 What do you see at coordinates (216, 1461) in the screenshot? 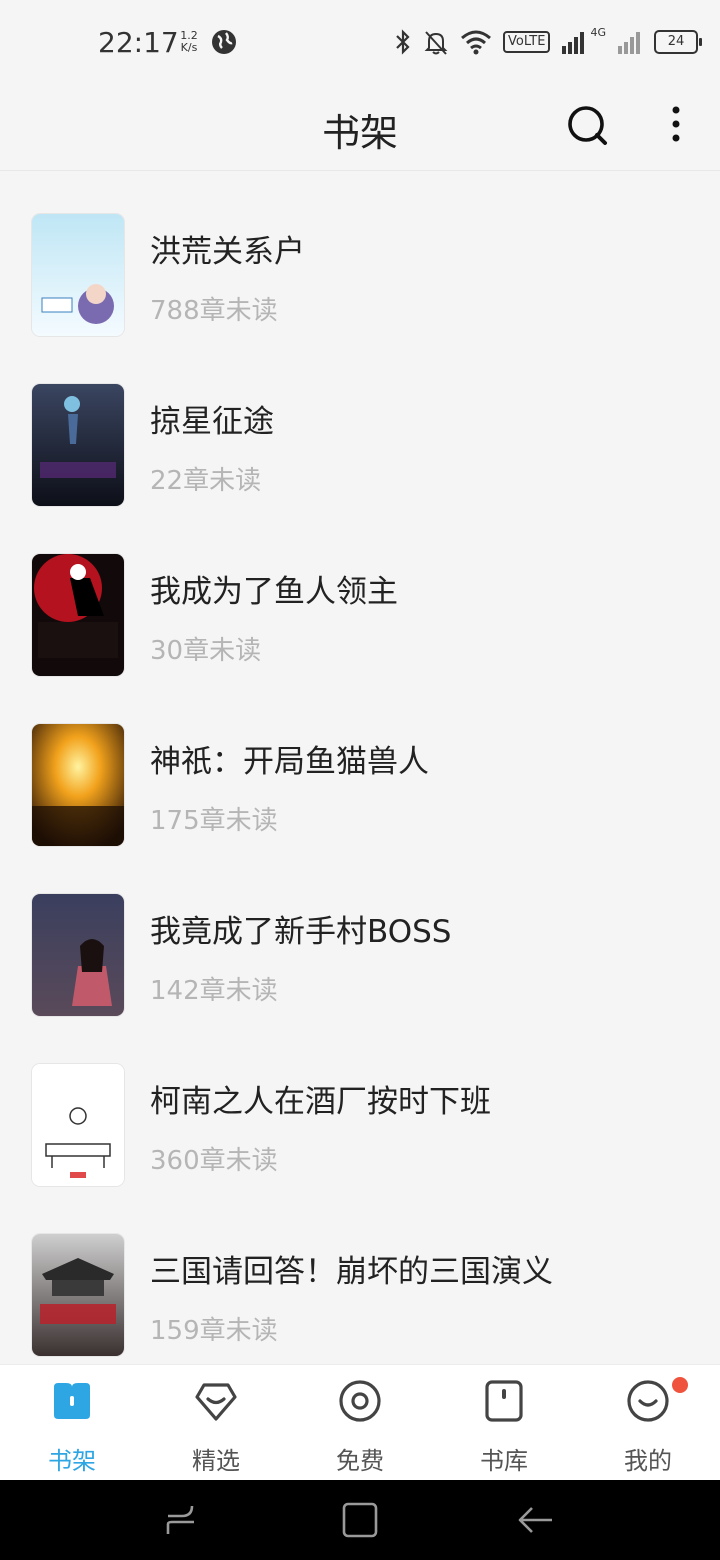
I see `tab-label: 精选` at bounding box center [216, 1461].